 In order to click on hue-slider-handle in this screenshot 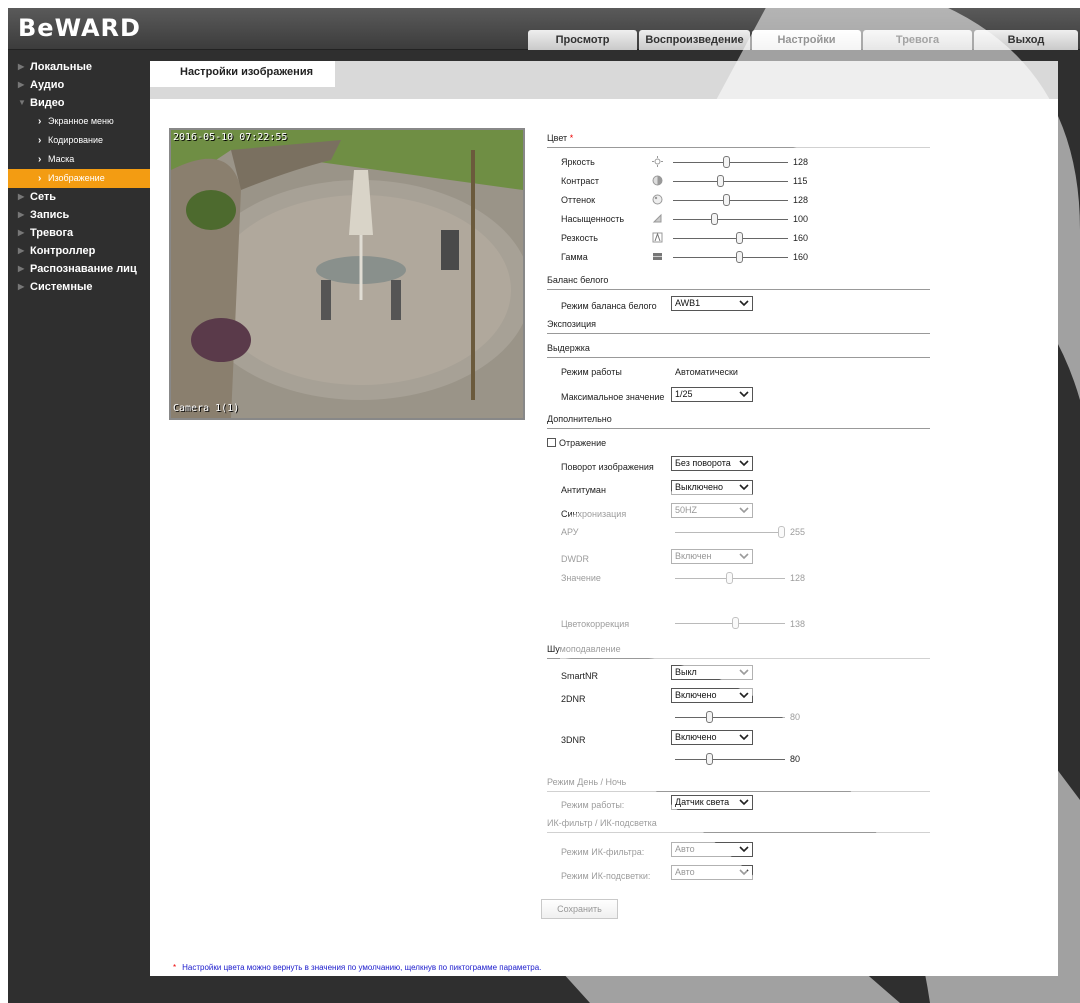, I will do `click(726, 200)`.